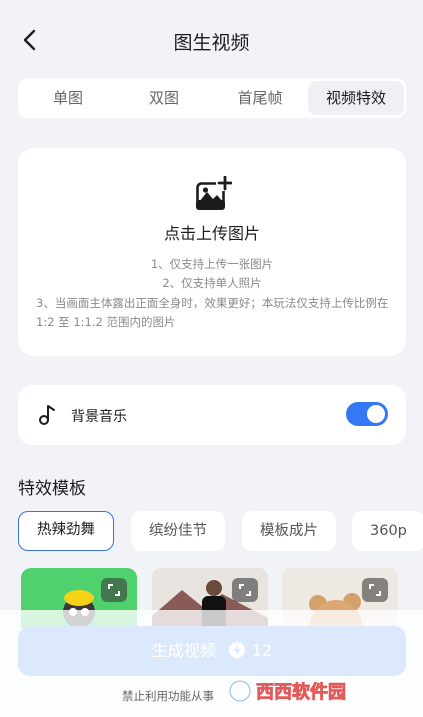 Image resolution: width=423 pixels, height=717 pixels. I want to click on generate-video-button: 生成视频 12, so click(212, 651).